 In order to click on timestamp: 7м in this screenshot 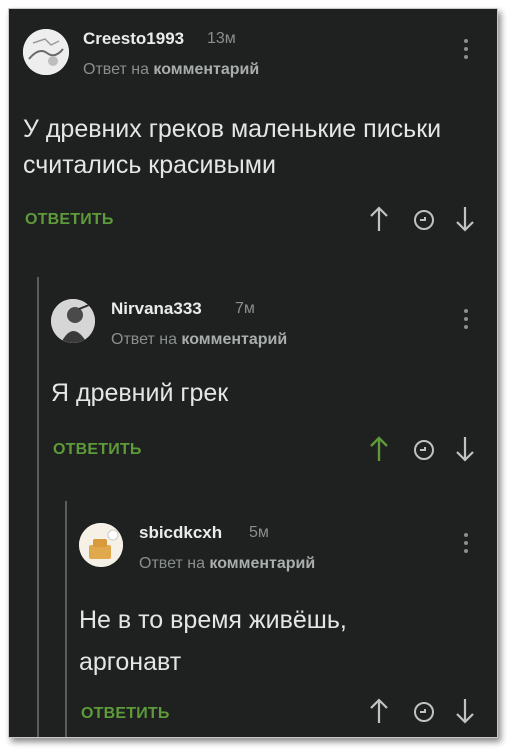, I will do `click(245, 308)`.